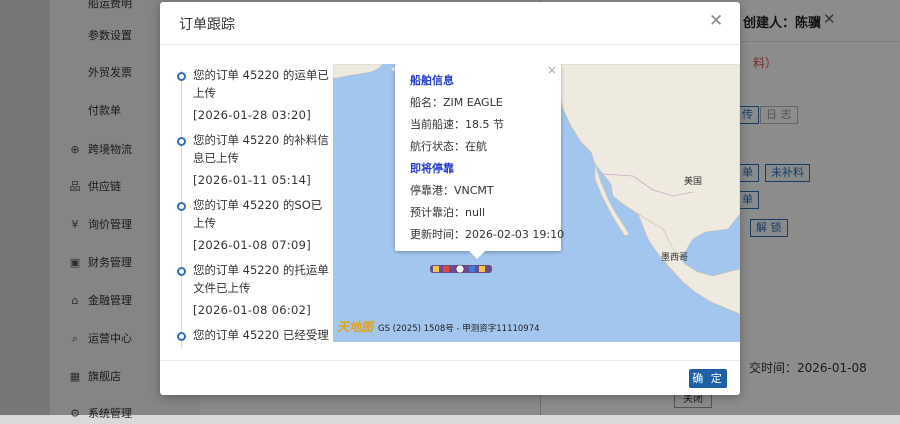  Describe the element at coordinates (487, 234) in the screenshot. I see `update-time: 更新时间：2026-02-03 19:10` at that location.